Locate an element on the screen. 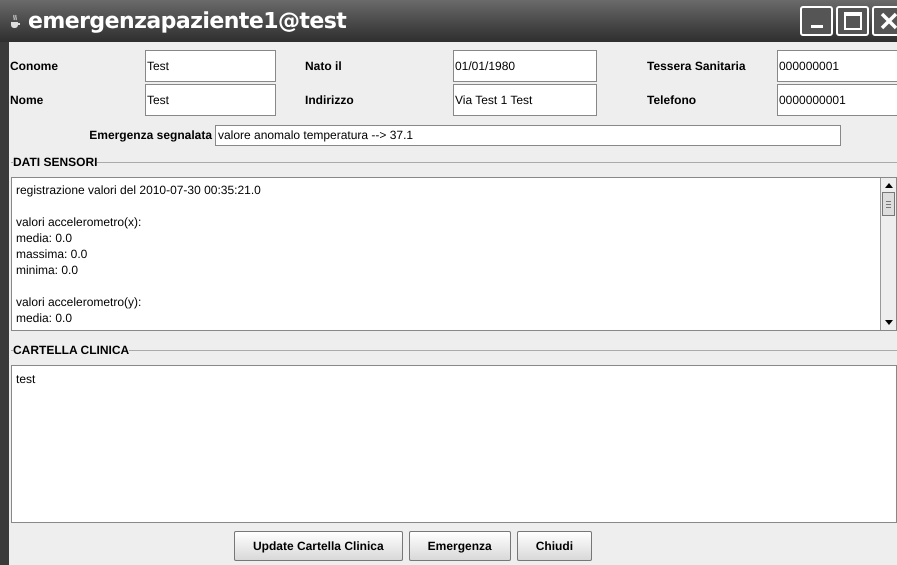 The image size is (897, 565). text-field: Via Test 1 Test is located at coordinates (525, 100).